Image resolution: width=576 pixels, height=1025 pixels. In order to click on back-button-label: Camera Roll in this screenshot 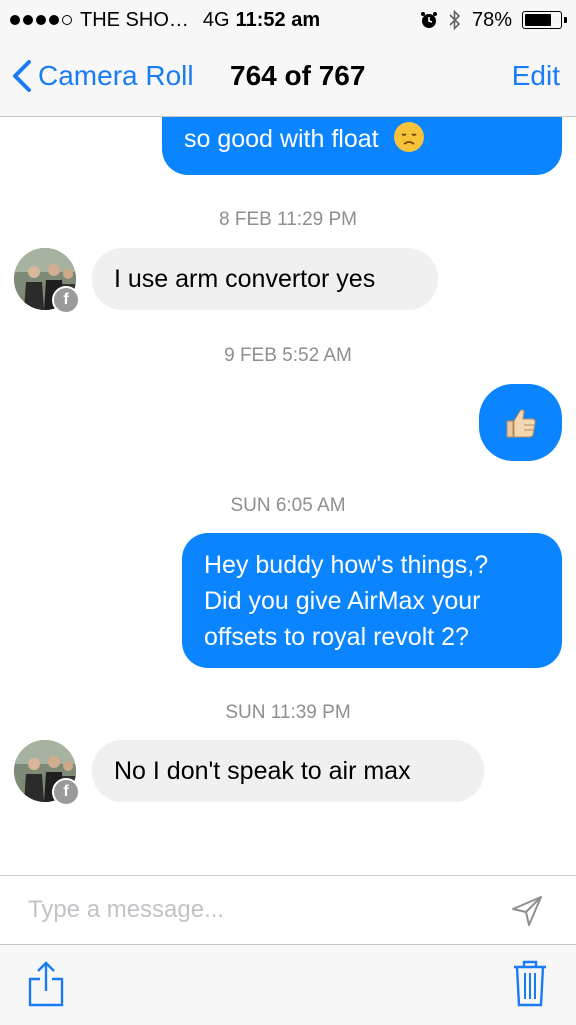, I will do `click(116, 75)`.